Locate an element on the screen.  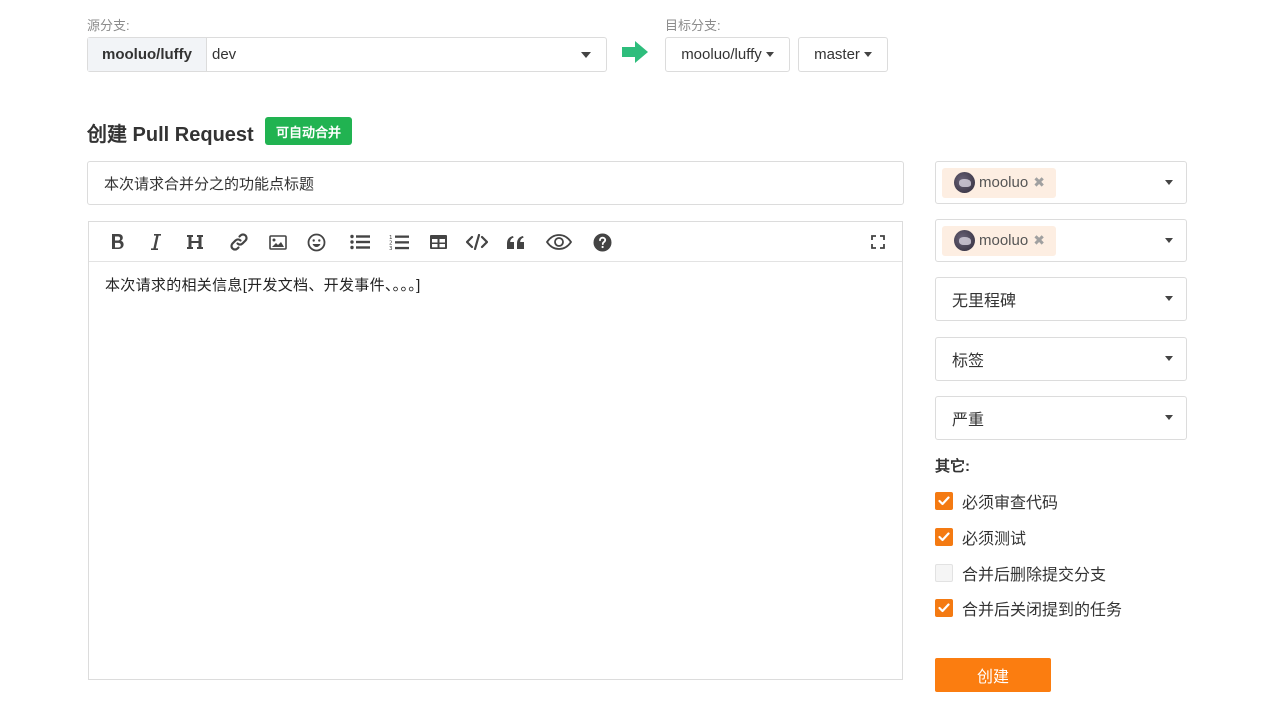
quote-icon is located at coordinates (515, 242).